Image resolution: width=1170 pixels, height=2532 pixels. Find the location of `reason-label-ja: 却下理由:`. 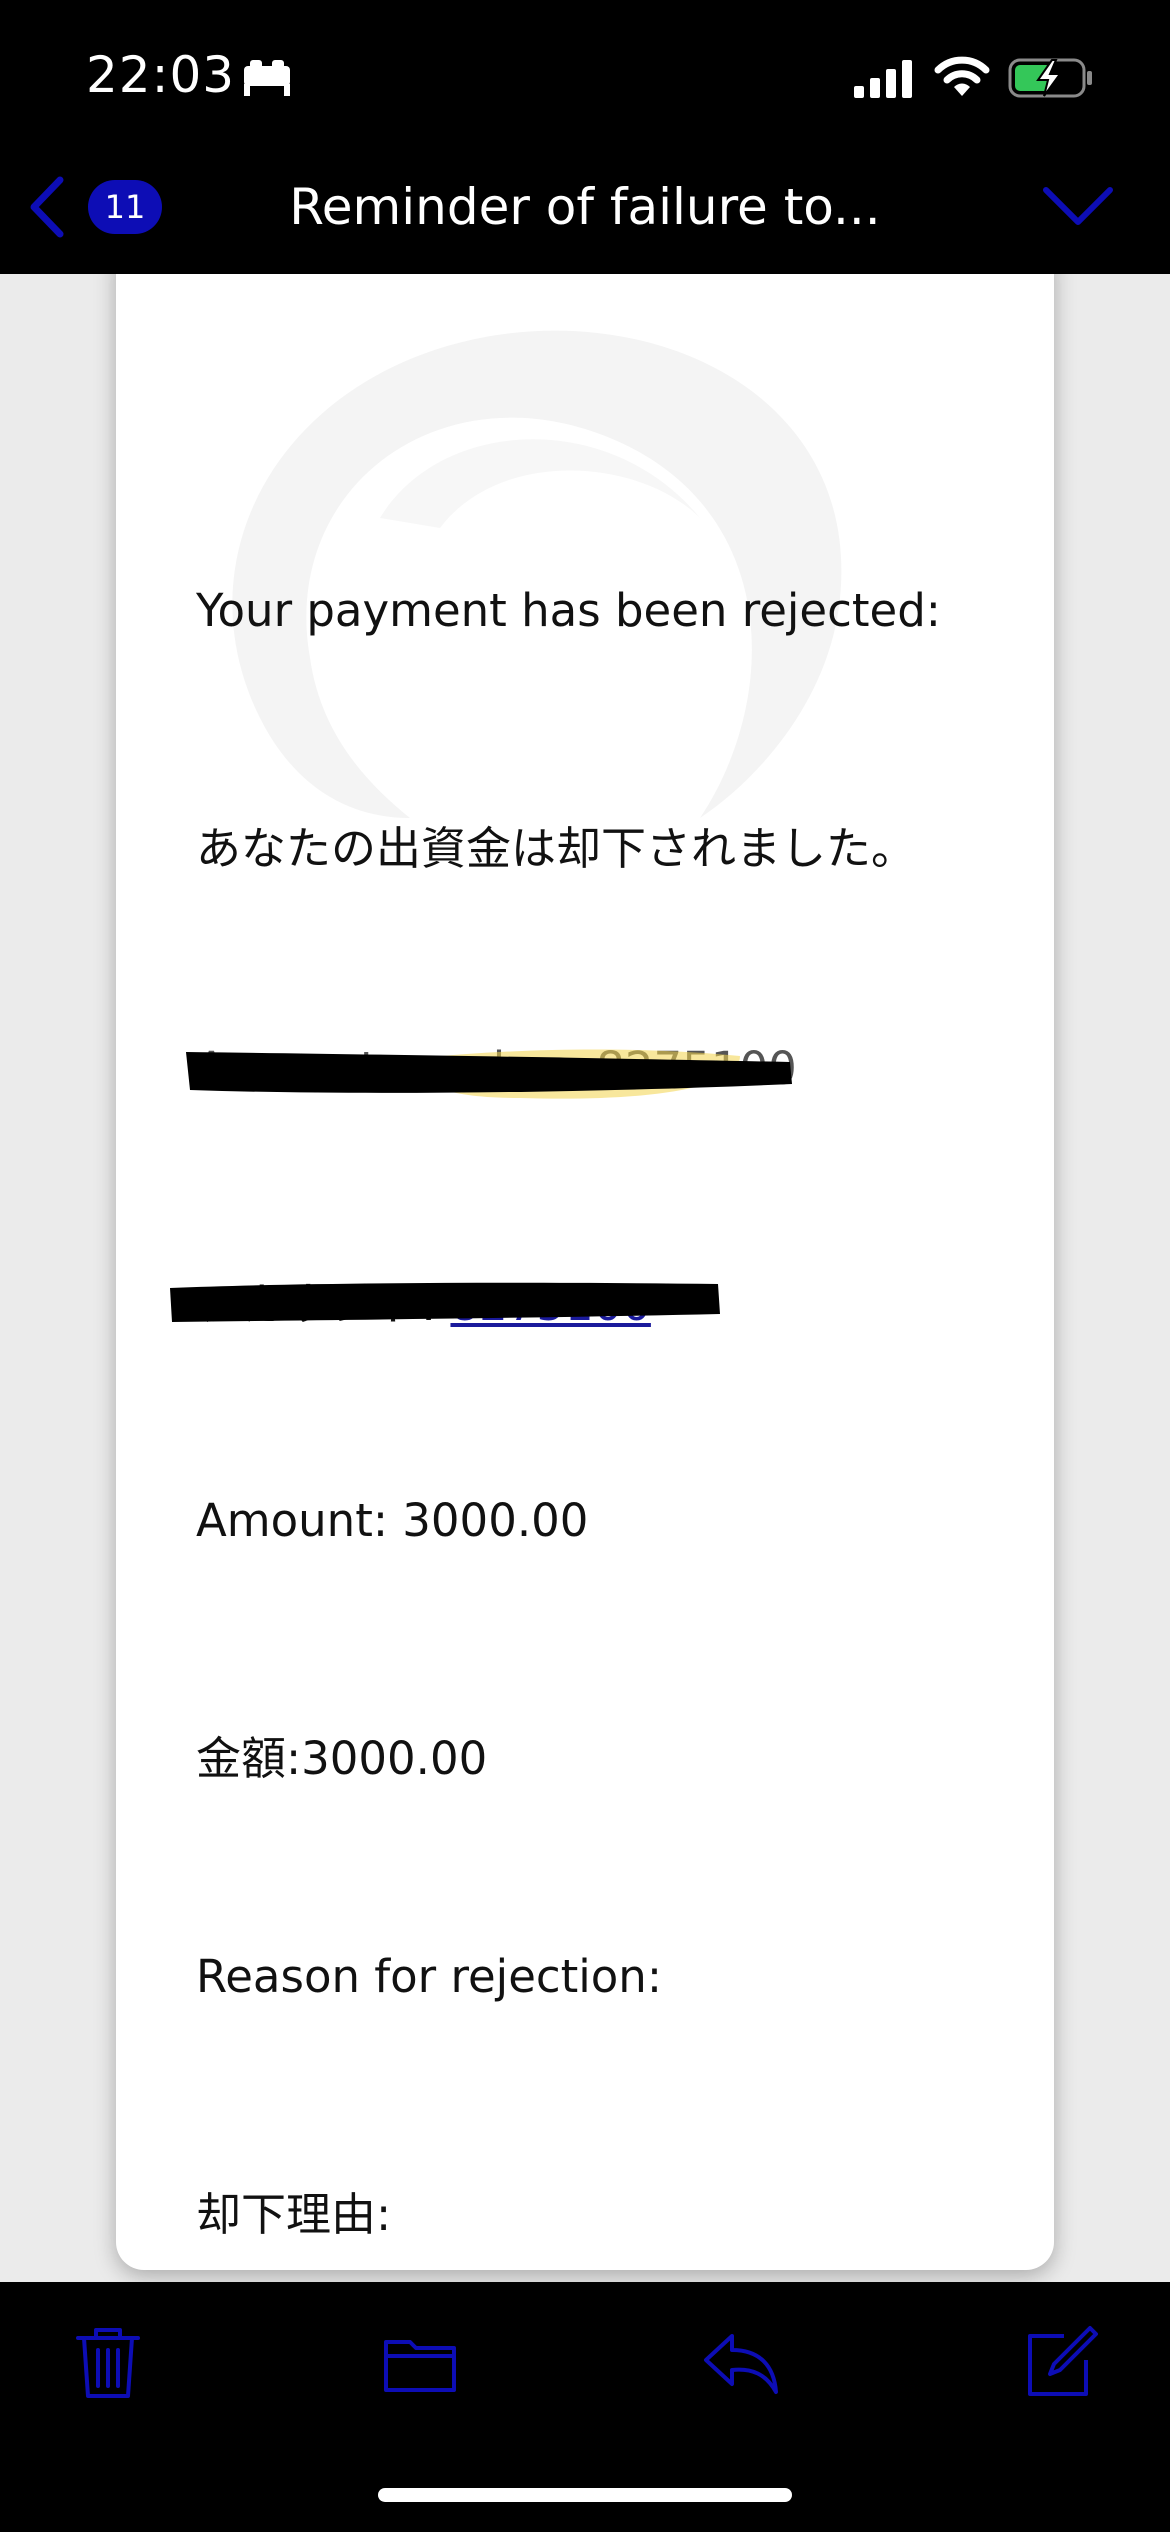

reason-label-ja: 却下理由: is located at coordinates (294, 2214).